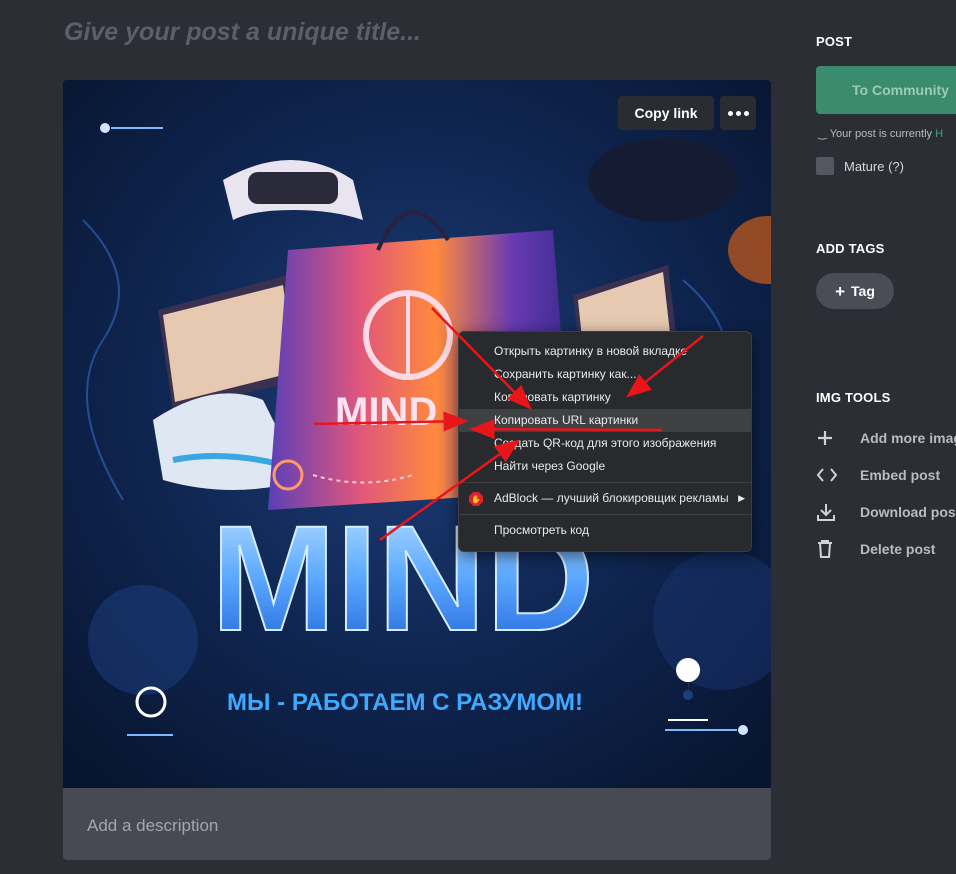  I want to click on menu-item-inspect: Просмотреть код, so click(605, 530).